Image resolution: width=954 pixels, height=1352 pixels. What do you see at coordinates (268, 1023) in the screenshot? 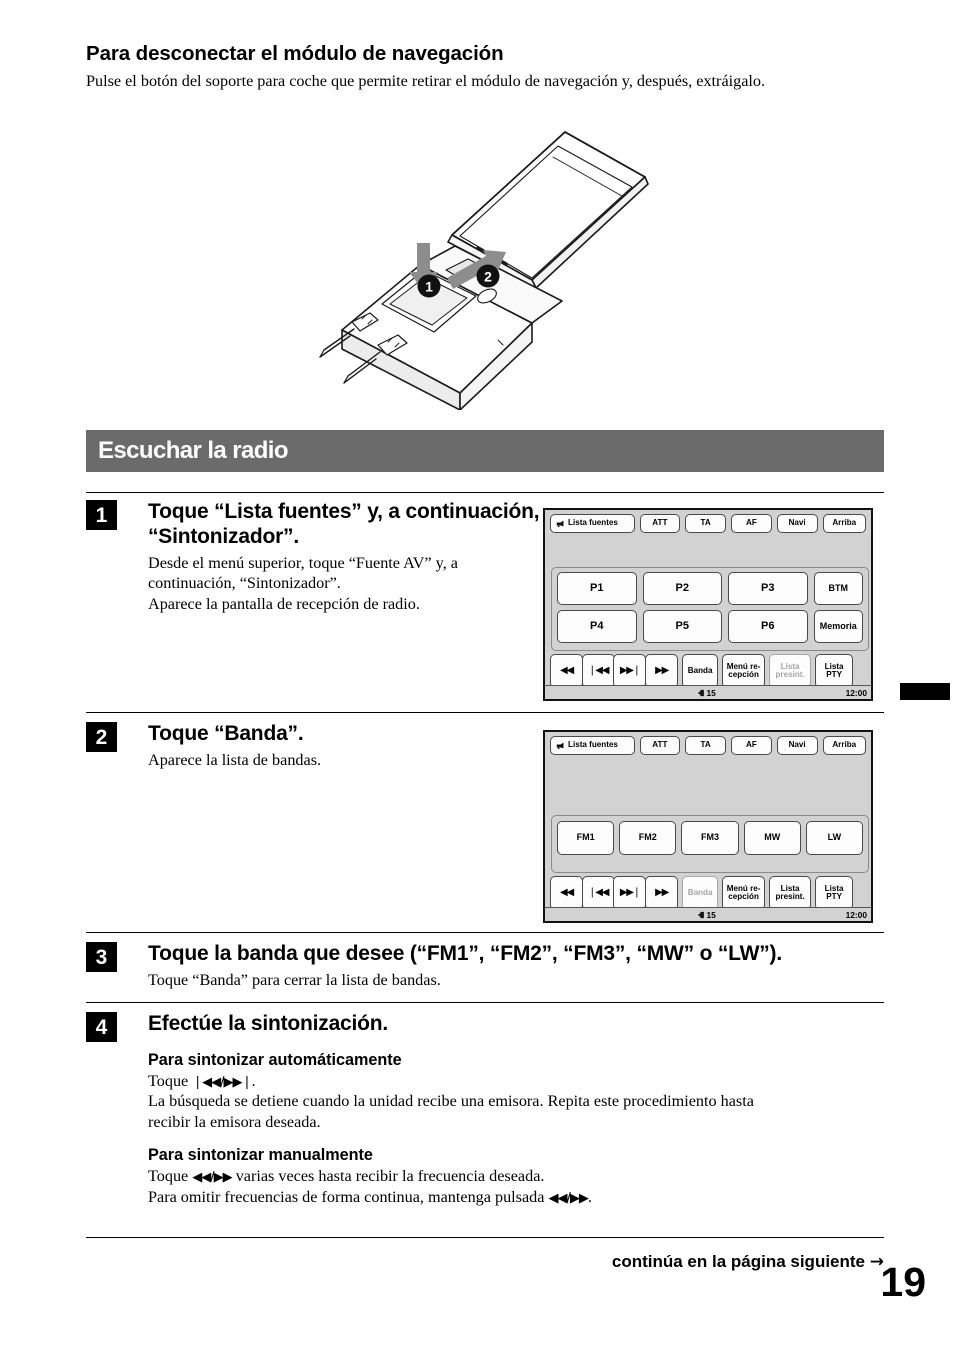
I see `step-title: Efectúe la sintonización.` at bounding box center [268, 1023].